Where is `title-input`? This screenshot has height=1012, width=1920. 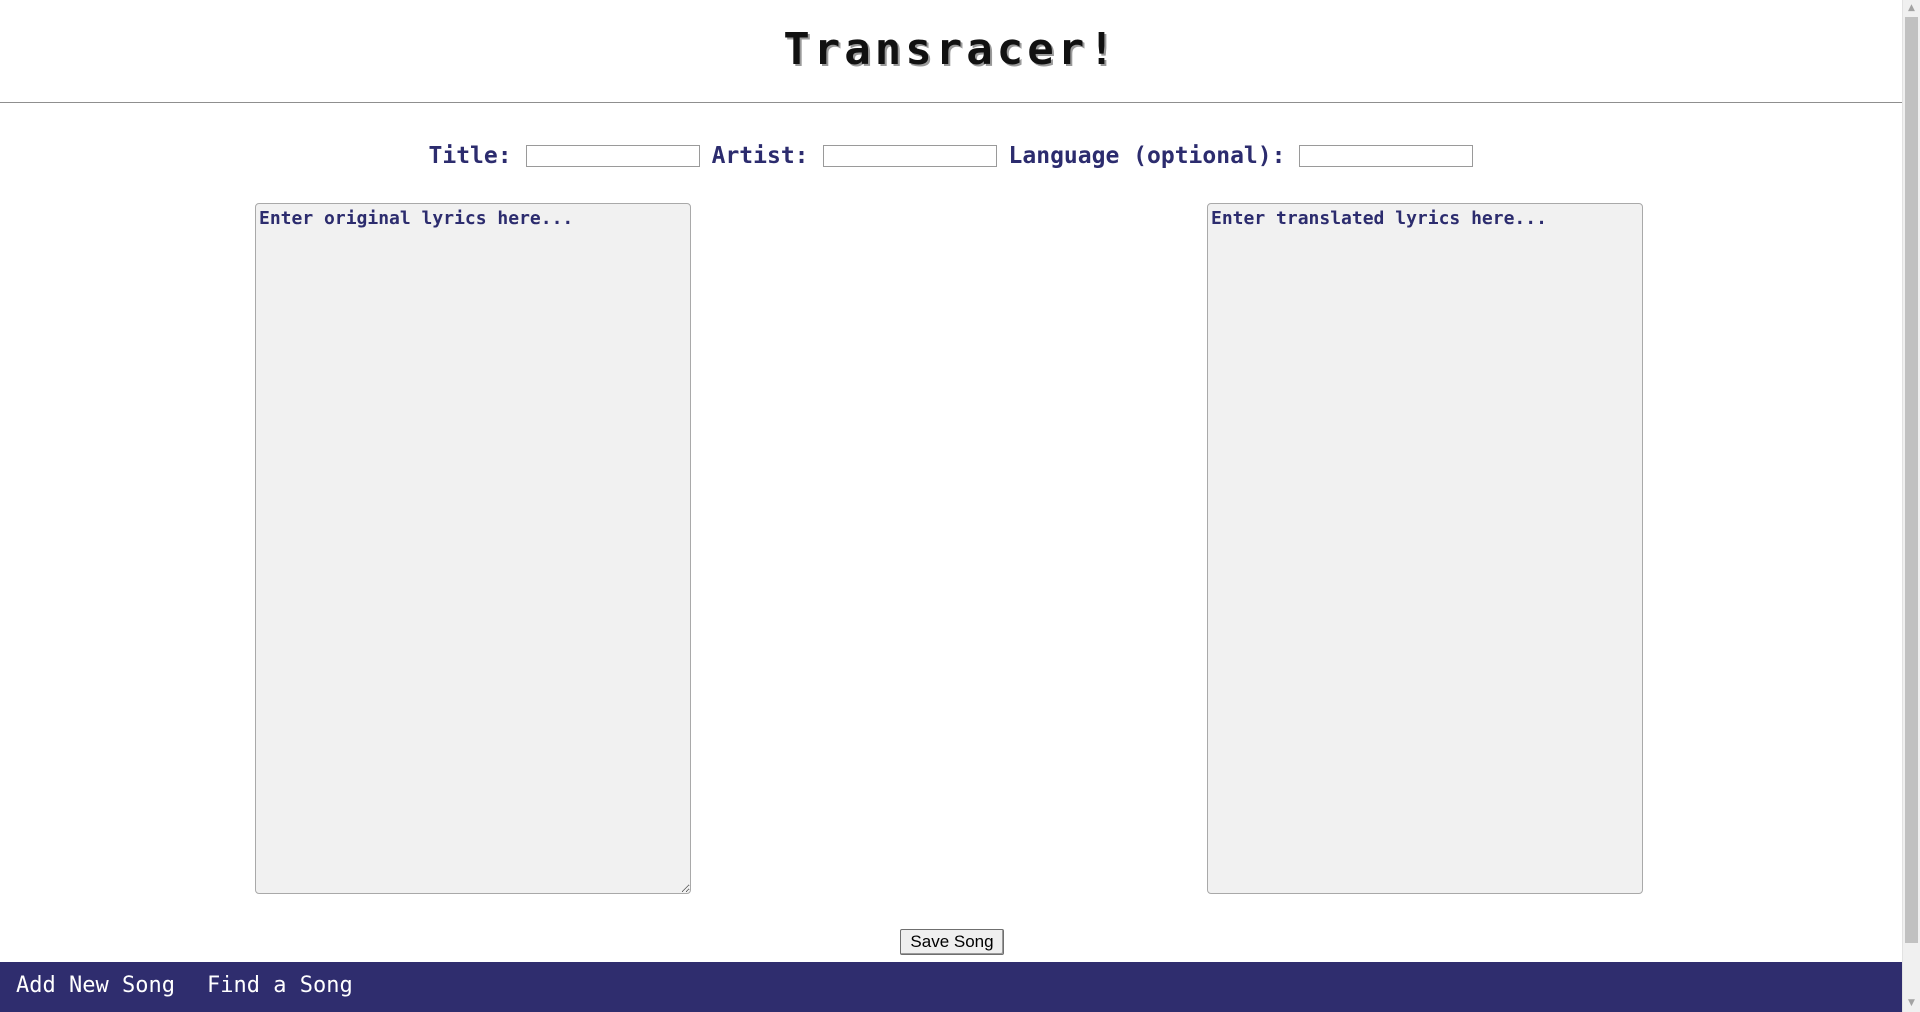 title-input is located at coordinates (612, 155).